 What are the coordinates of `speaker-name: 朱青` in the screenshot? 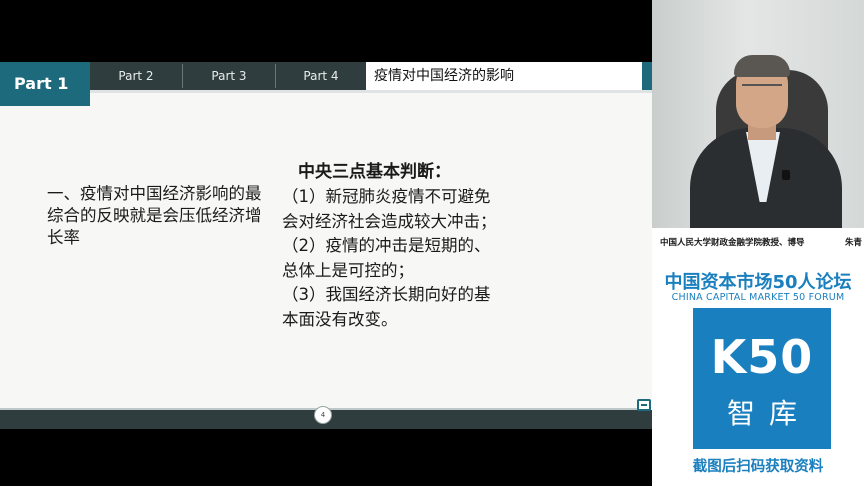 It's located at (854, 243).